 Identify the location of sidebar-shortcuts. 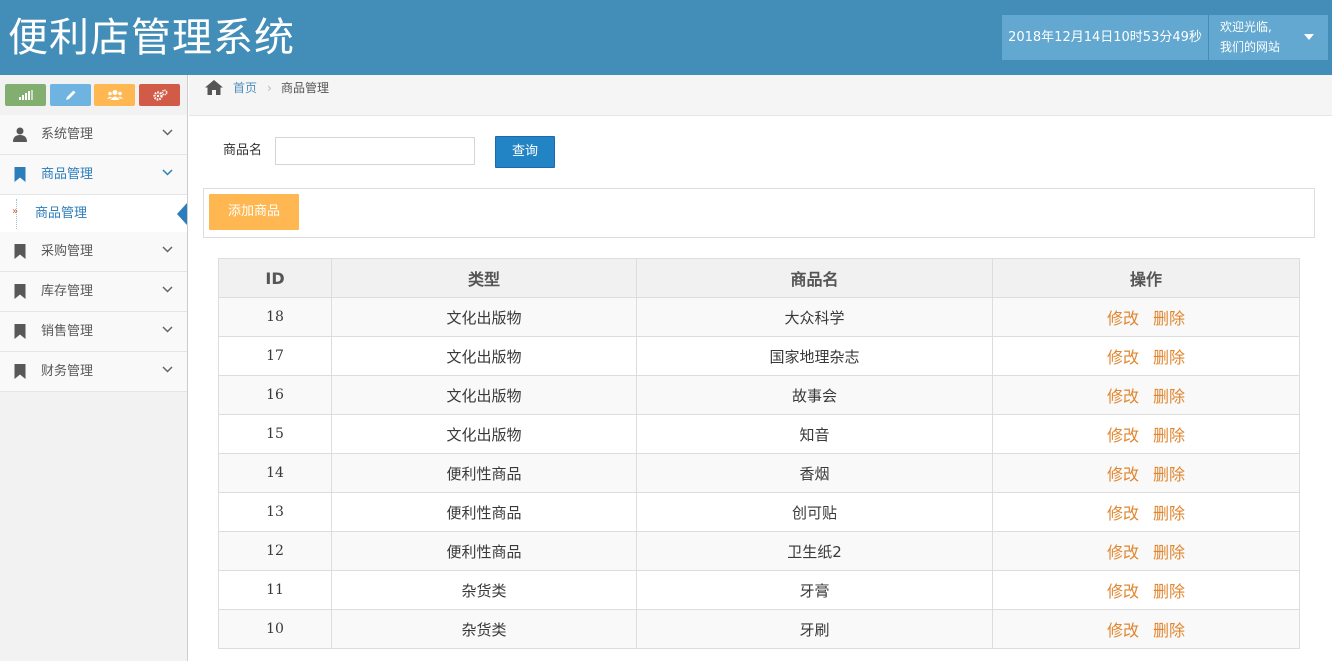
(93, 95).